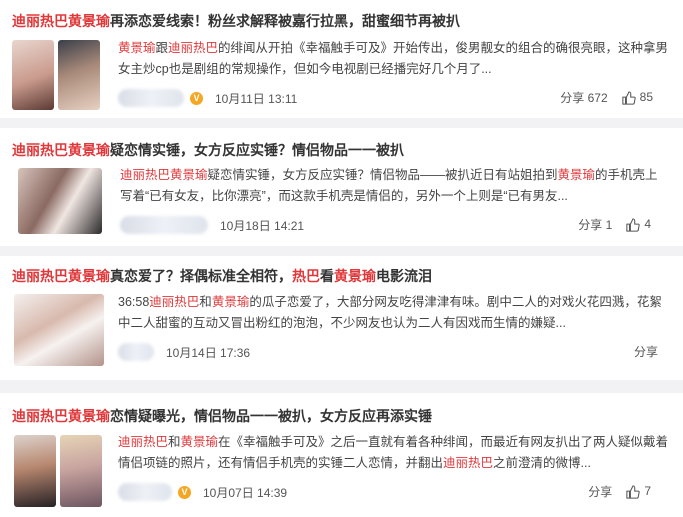 This screenshot has height=517, width=683. What do you see at coordinates (285, 21) in the screenshot?
I see `title-text: 再添恋爱线索！粉丝求解释被嘉行拉黑，甜蜜细节再被扒` at bounding box center [285, 21].